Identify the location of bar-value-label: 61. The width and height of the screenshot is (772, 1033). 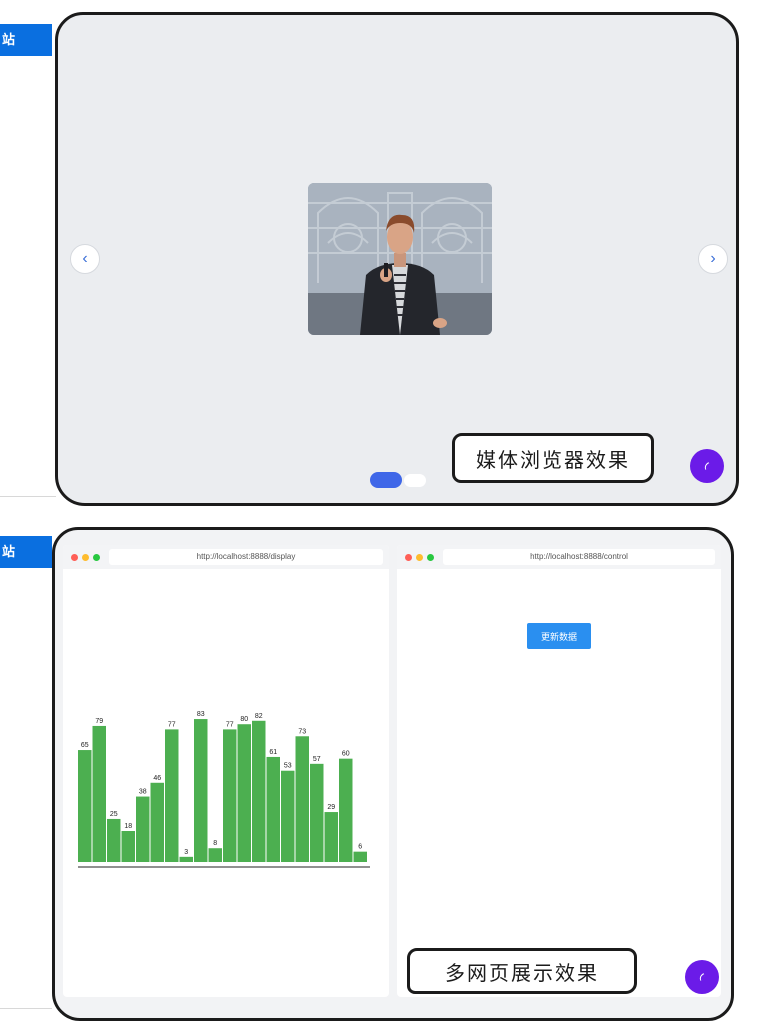
(273, 752).